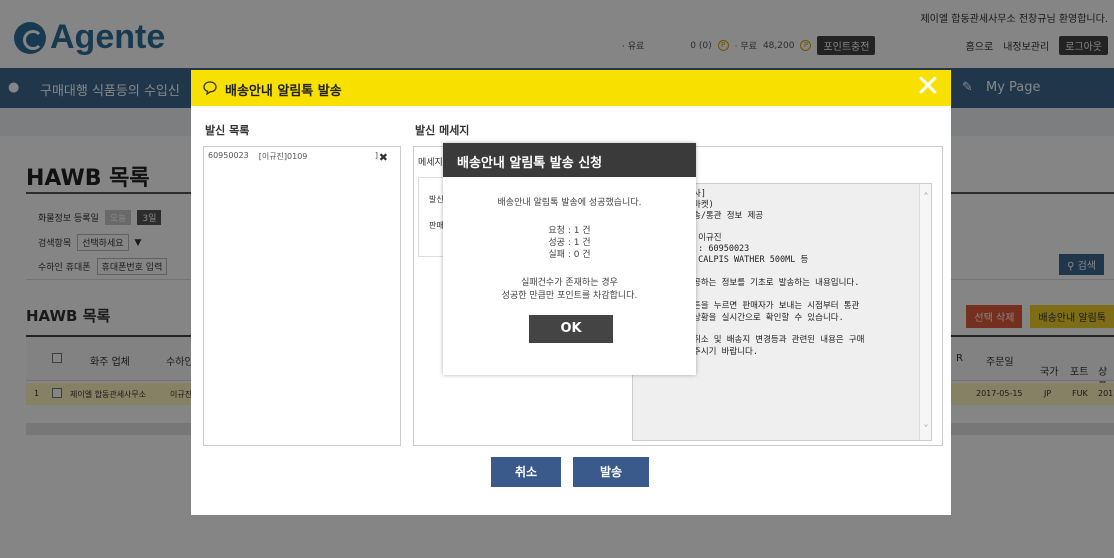 The image size is (1114, 558). Describe the element at coordinates (569, 283) in the screenshot. I see `note-line: 실패건수가 존재하는 경우` at that location.